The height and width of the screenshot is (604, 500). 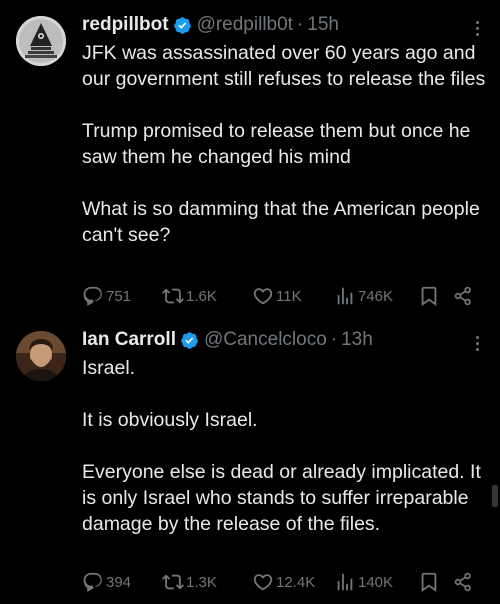 I want to click on views-button: 140K, so click(x=363, y=582).